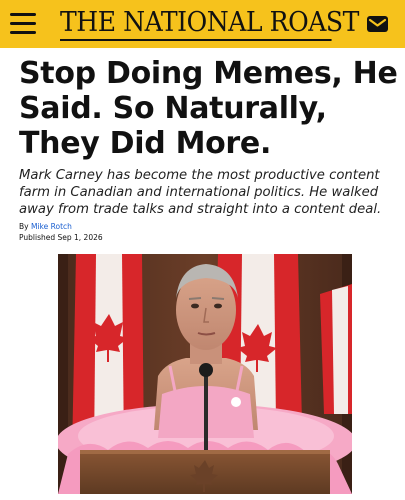  Describe the element at coordinates (24, 226) in the screenshot. I see `byline-prefix: By` at that location.